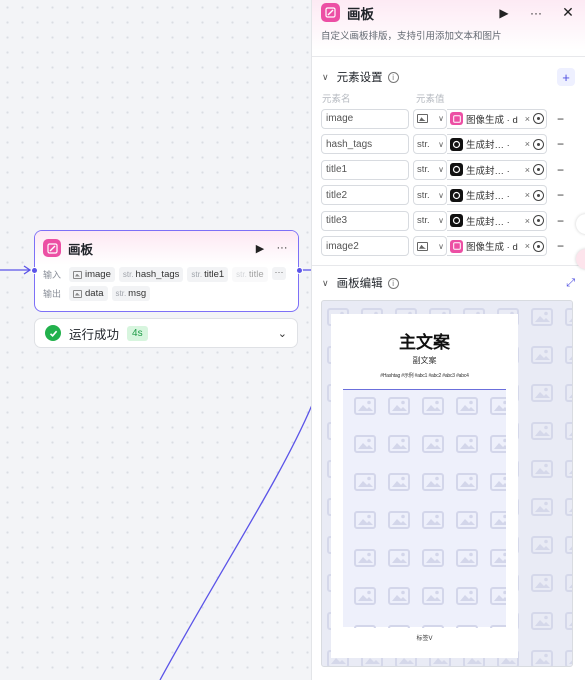  What do you see at coordinates (570, 283) in the screenshot?
I see `expand-icon: ⤢` at bounding box center [570, 283].